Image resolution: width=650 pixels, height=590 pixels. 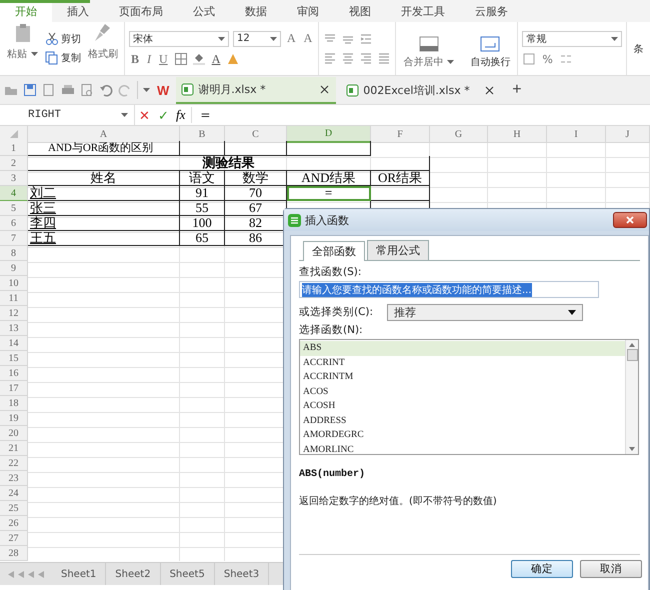 I want to click on cancel-button: 取消, so click(x=611, y=569).